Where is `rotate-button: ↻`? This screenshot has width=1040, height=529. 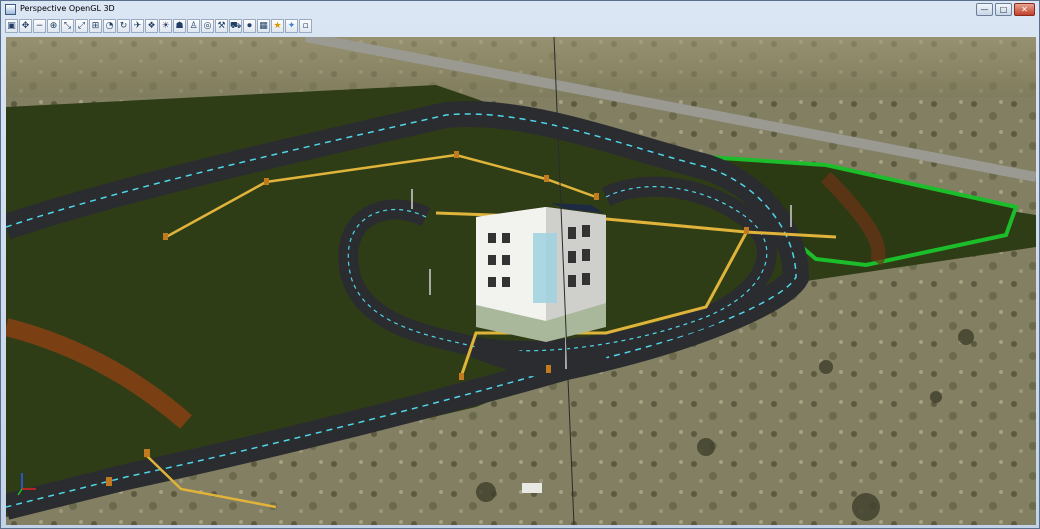
rotate-button: ↻ is located at coordinates (123, 26).